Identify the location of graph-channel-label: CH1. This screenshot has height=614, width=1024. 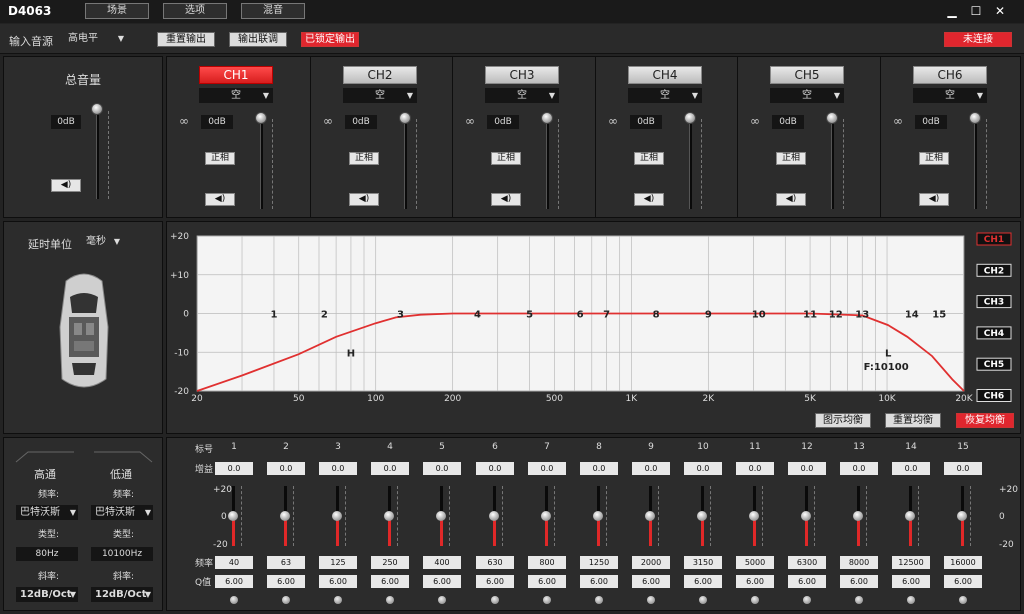
(994, 240).